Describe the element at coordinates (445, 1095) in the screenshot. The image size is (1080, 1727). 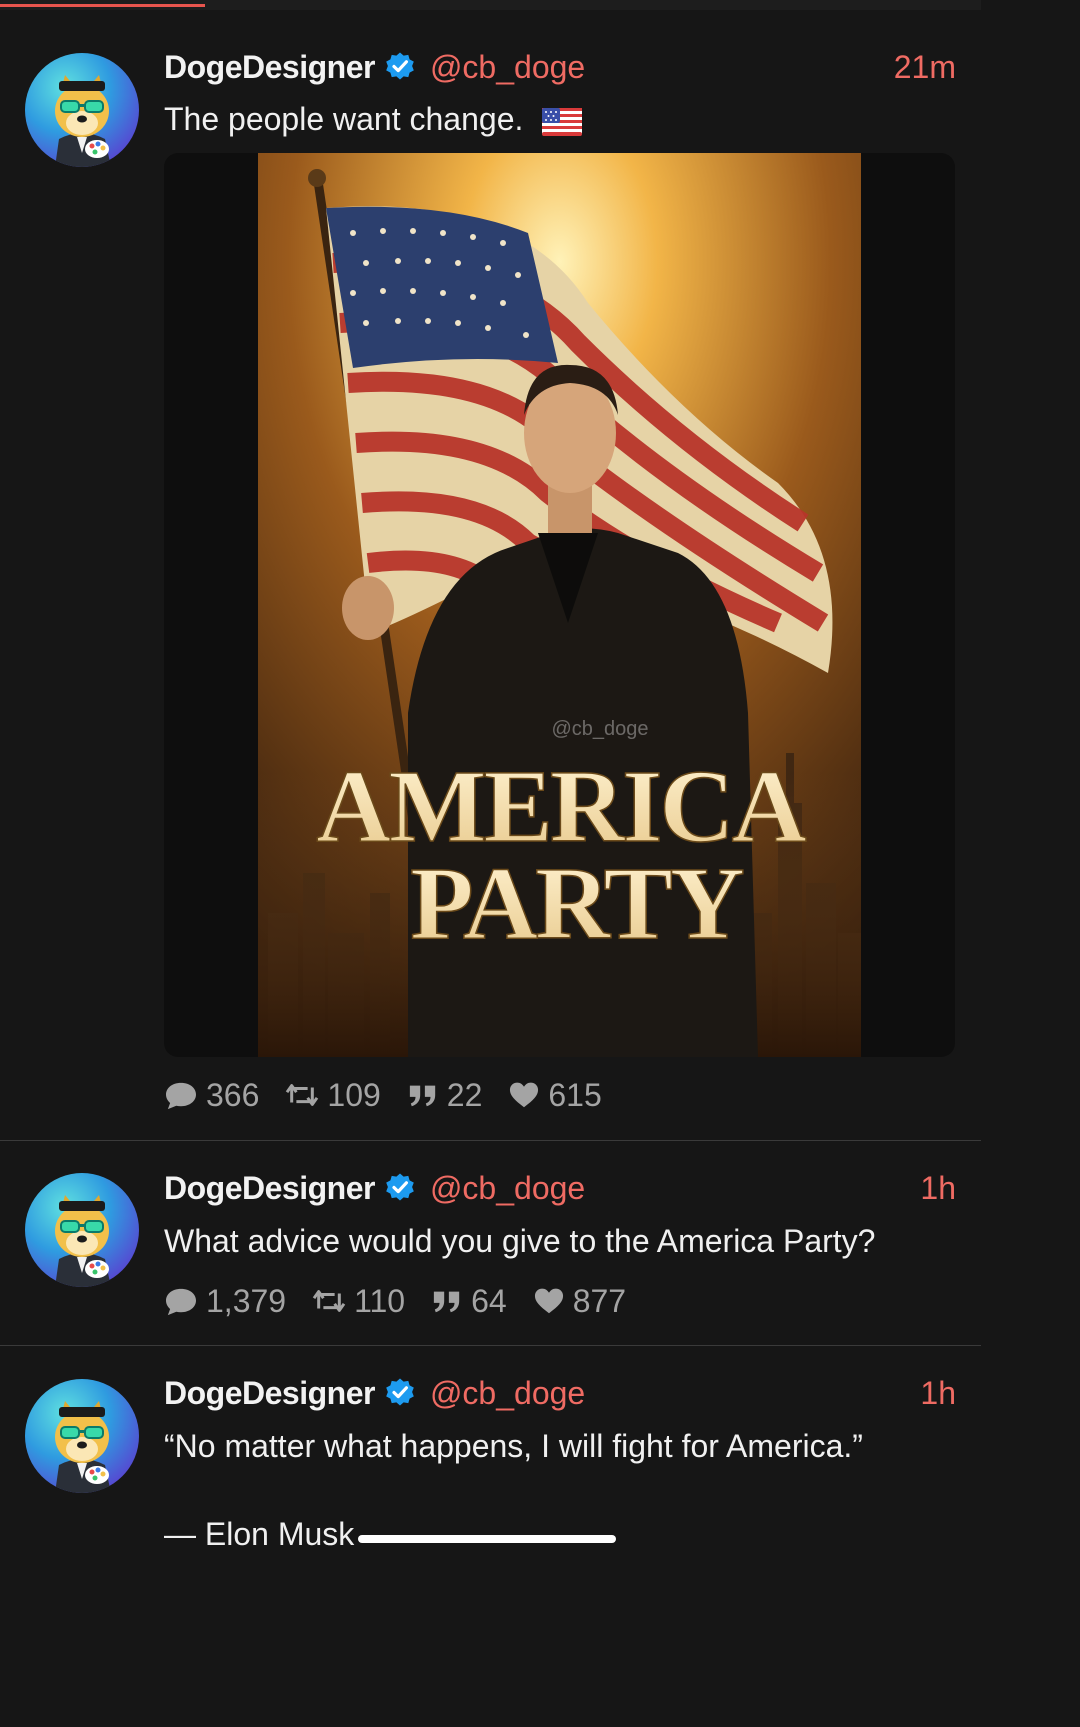
I see `quote-button: 22` at that location.